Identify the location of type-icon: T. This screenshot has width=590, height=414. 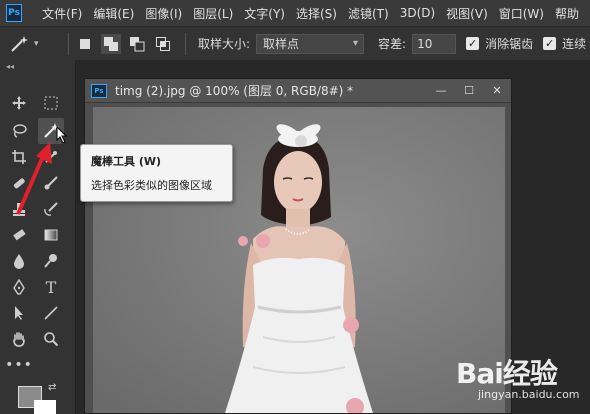
(51, 287).